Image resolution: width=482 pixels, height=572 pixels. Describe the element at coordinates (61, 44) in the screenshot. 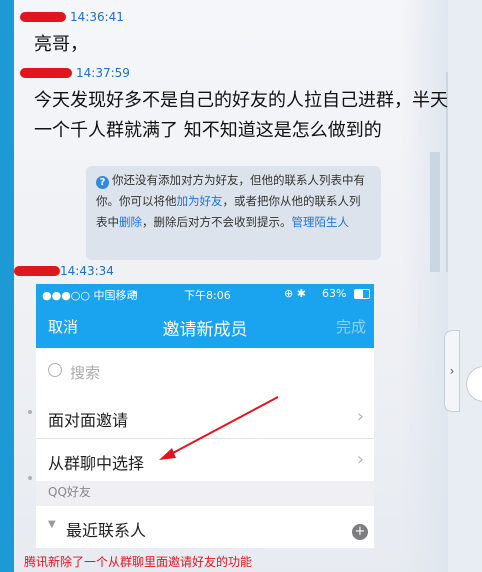

I see `message-text: 亮哥，` at that location.